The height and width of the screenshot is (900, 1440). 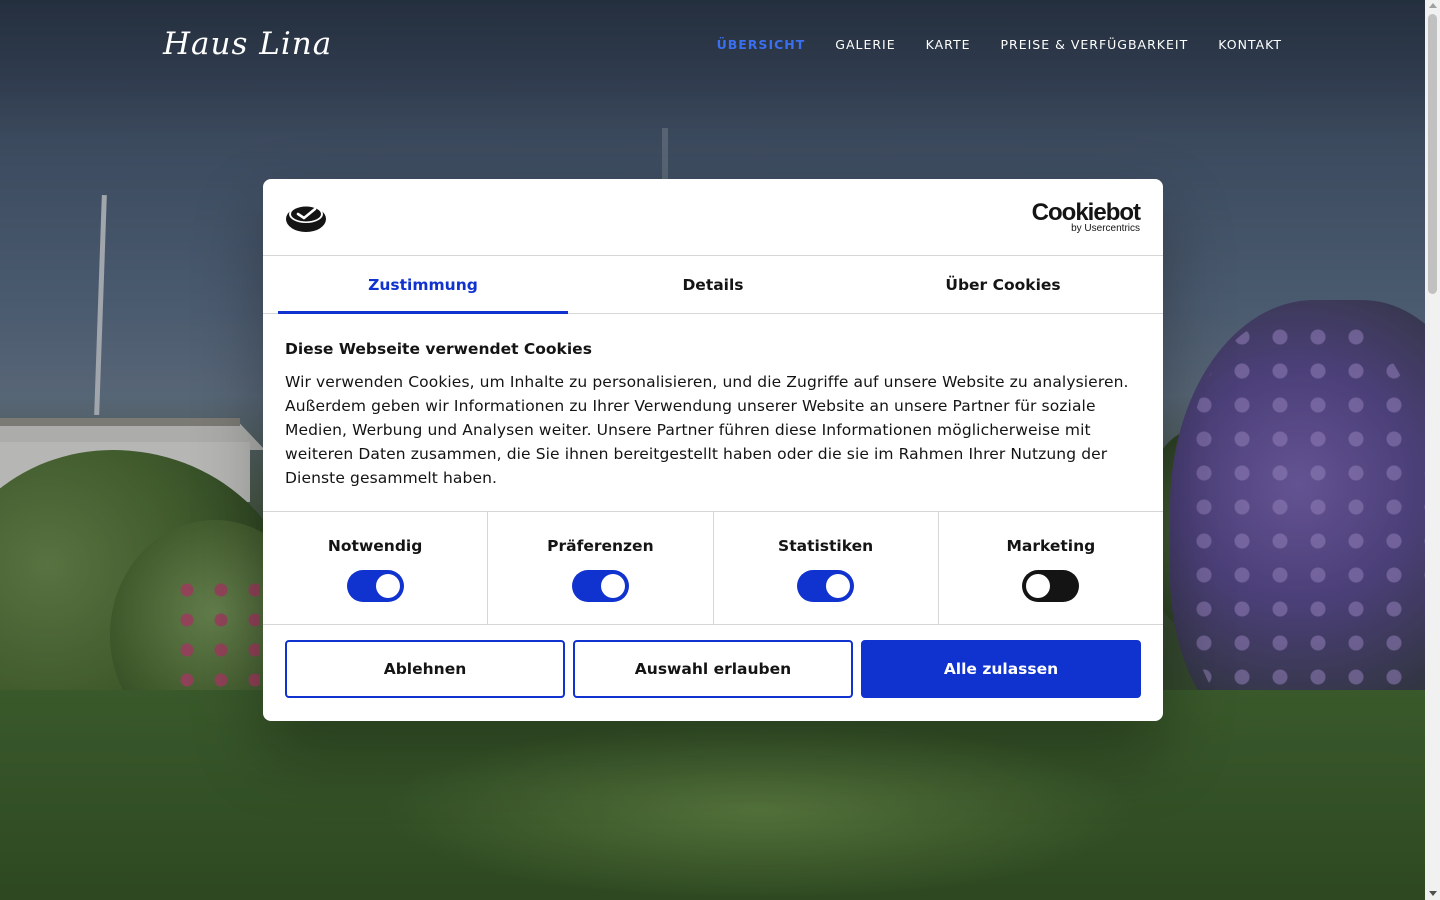 I want to click on nav-item-kontakt: KONTAKT, so click(x=1250, y=44).